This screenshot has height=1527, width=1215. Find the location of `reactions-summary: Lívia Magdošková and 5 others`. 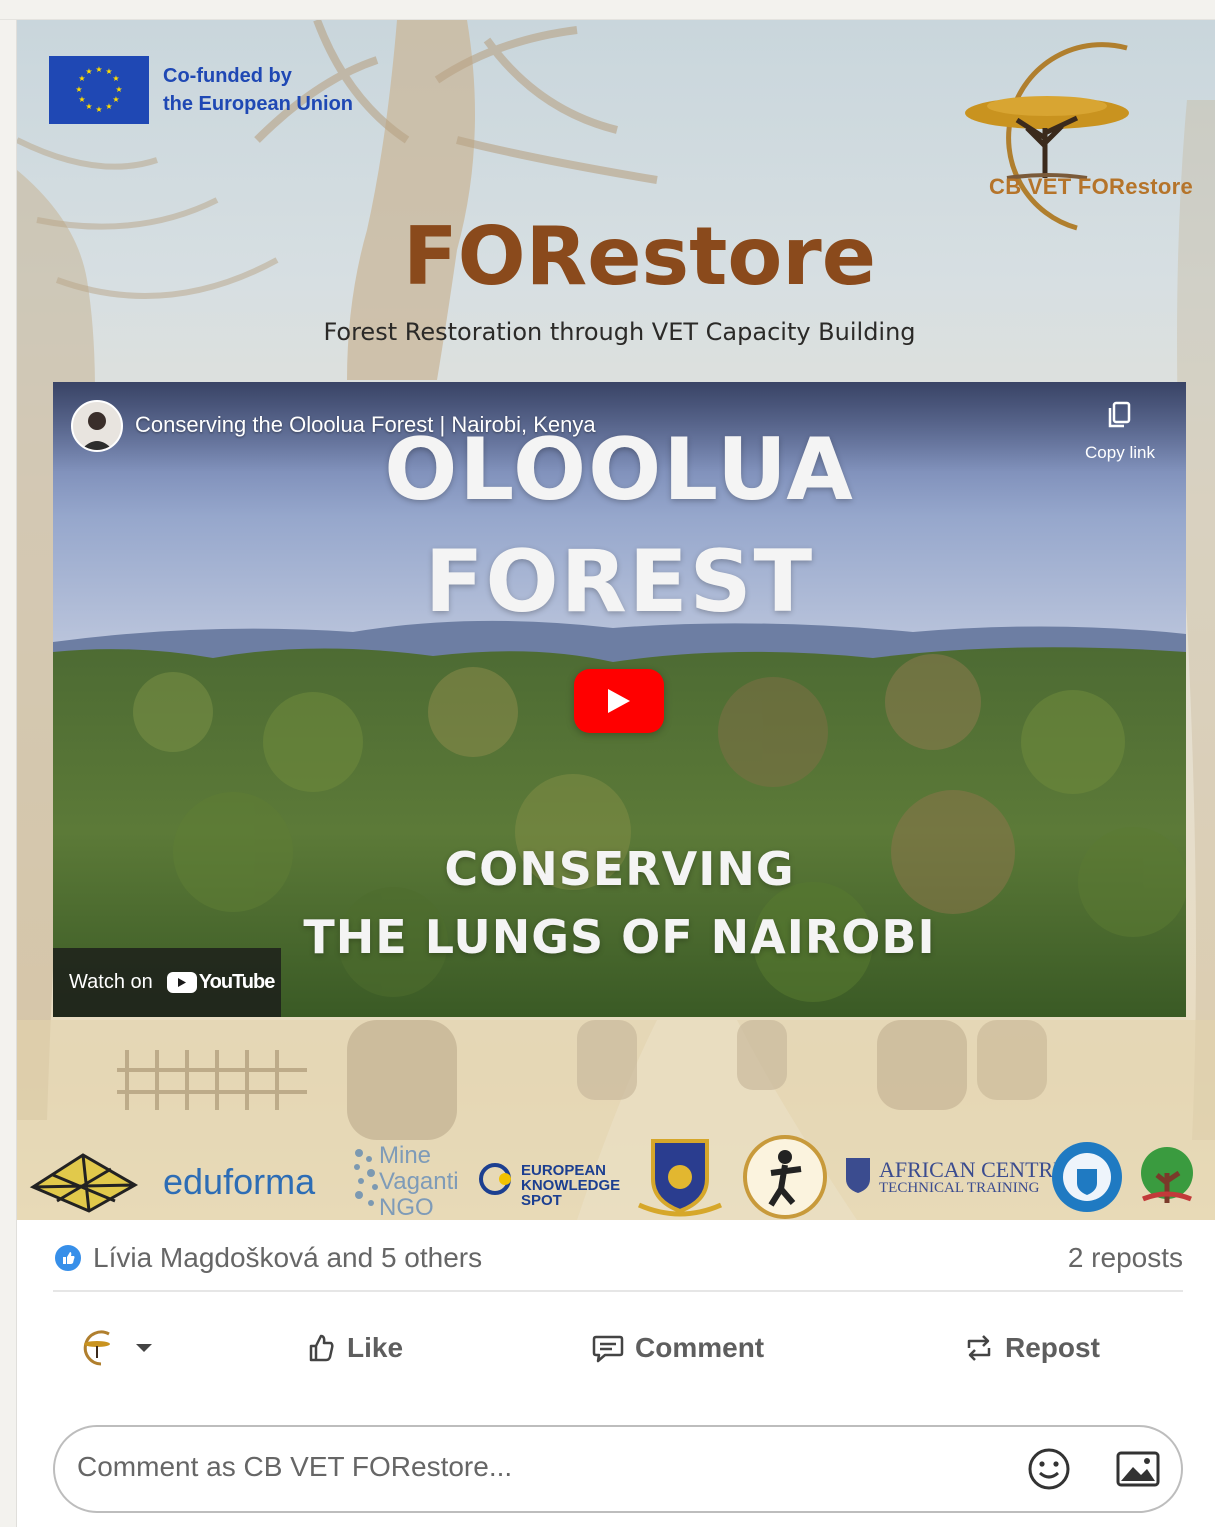

reactions-summary: Lívia Magdošková and 5 others is located at coordinates (267, 1258).